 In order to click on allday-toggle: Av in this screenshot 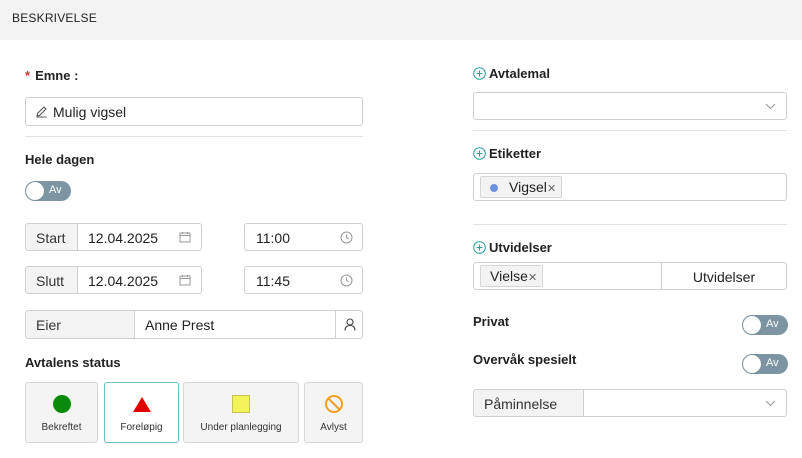, I will do `click(48, 191)`.